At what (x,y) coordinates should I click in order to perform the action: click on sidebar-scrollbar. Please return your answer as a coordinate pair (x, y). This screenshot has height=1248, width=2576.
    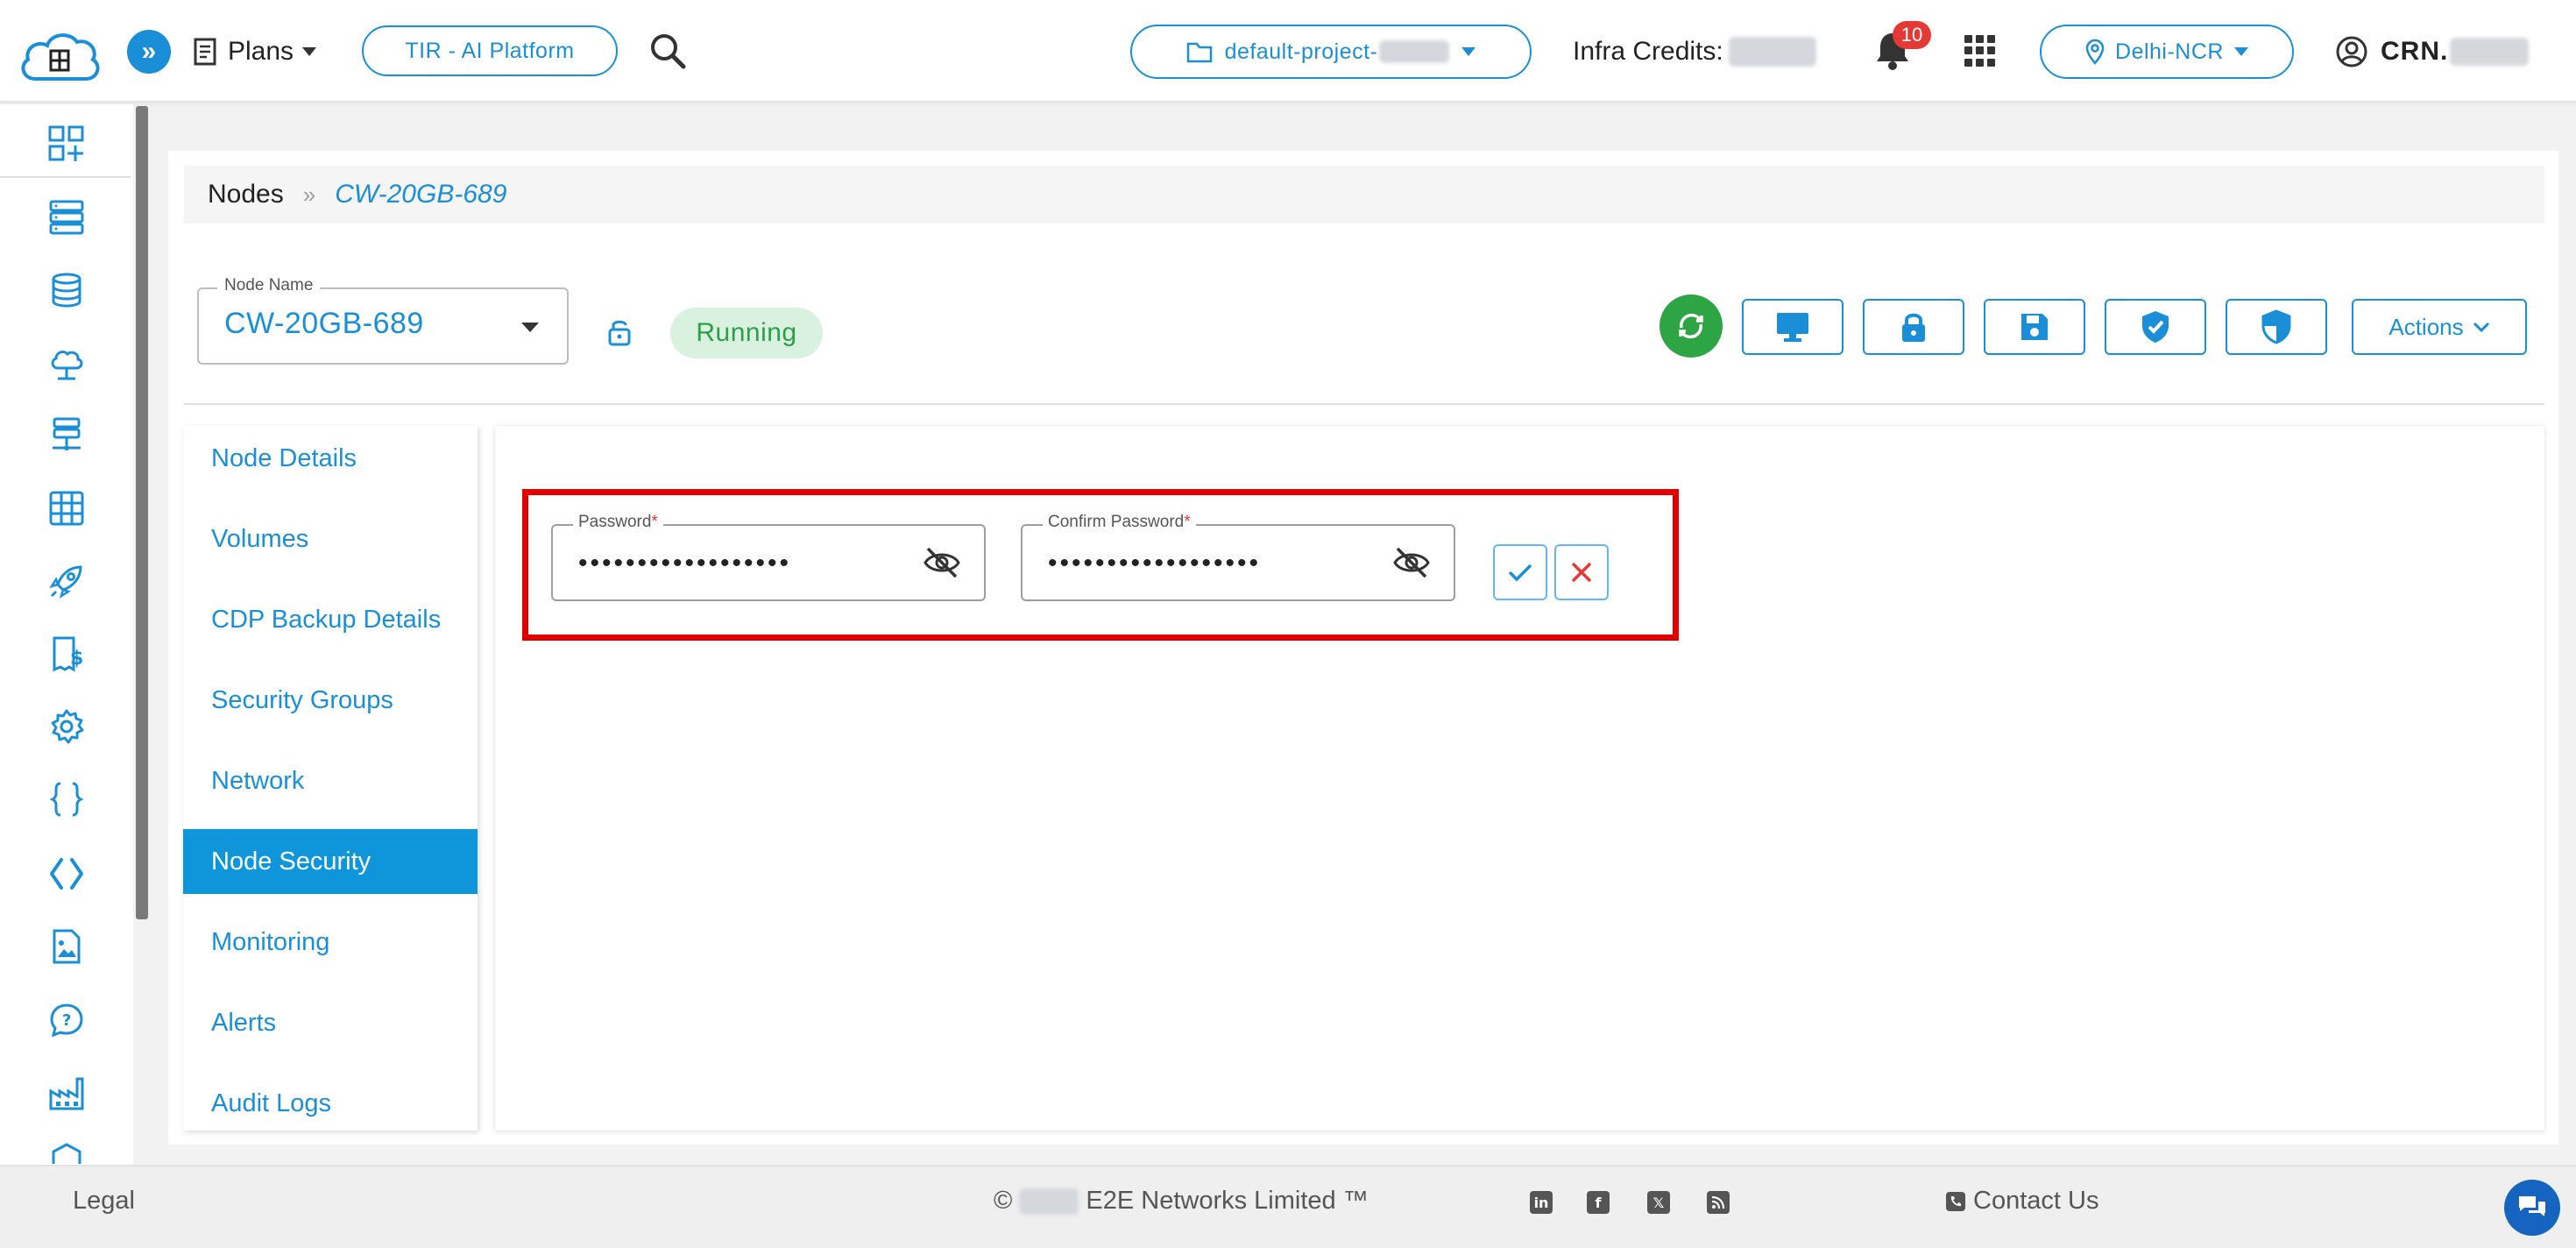
    Looking at the image, I should click on (142, 512).